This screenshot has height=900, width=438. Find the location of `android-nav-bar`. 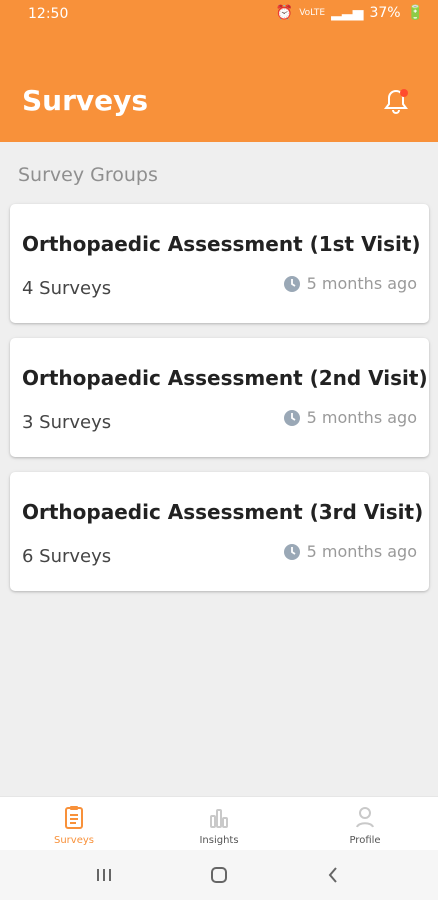

android-nav-bar is located at coordinates (219, 875).